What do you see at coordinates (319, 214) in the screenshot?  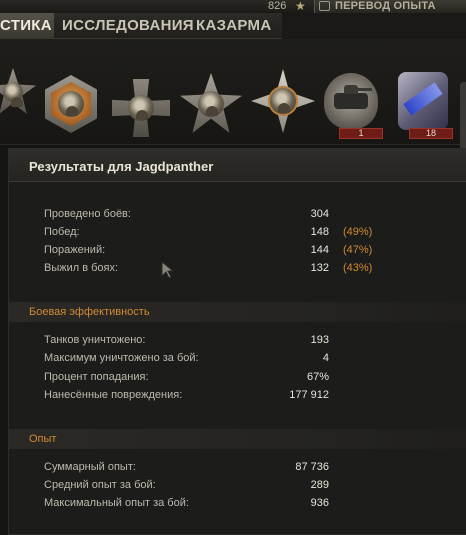 I see `stat-value: 304` at bounding box center [319, 214].